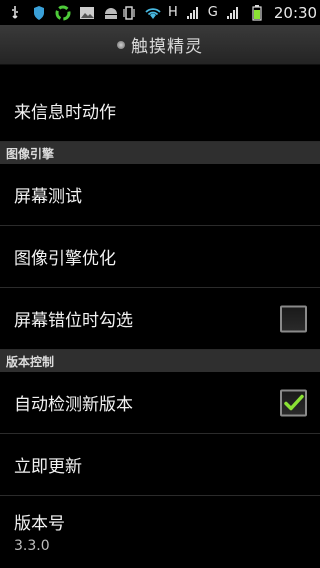 The image size is (320, 568). What do you see at coordinates (111, 13) in the screenshot?
I see `android-icon` at bounding box center [111, 13].